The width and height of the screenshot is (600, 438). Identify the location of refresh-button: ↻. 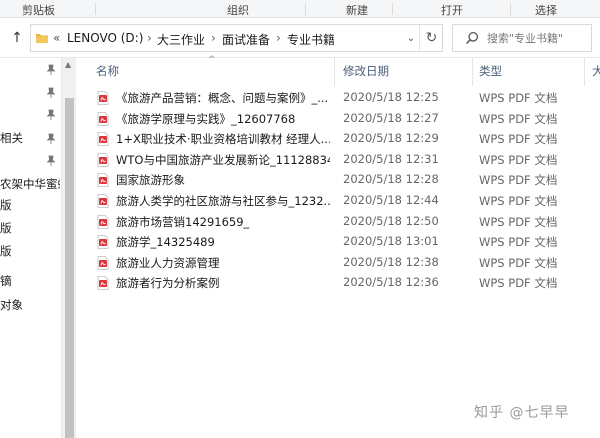
(431, 38).